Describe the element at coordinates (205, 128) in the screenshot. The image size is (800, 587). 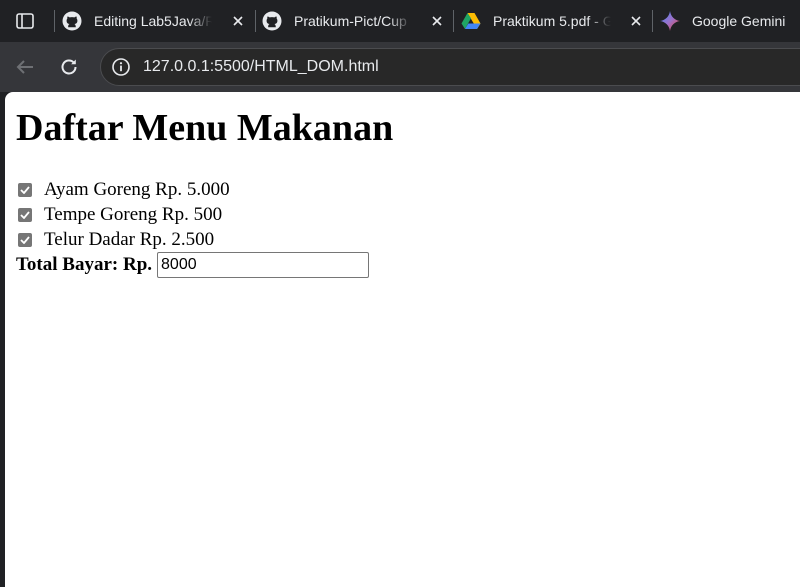
I see `page-title: Daftar Menu Makanan` at that location.